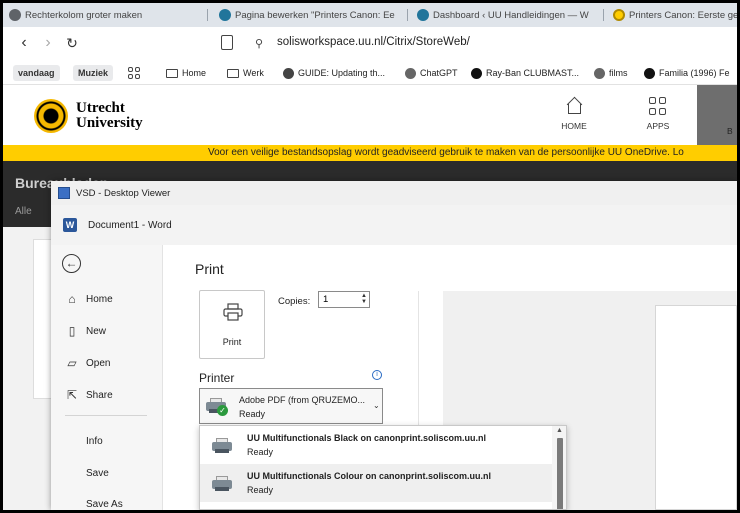 This screenshot has height=513, width=740. I want to click on reload-icon: ↻, so click(72, 43).